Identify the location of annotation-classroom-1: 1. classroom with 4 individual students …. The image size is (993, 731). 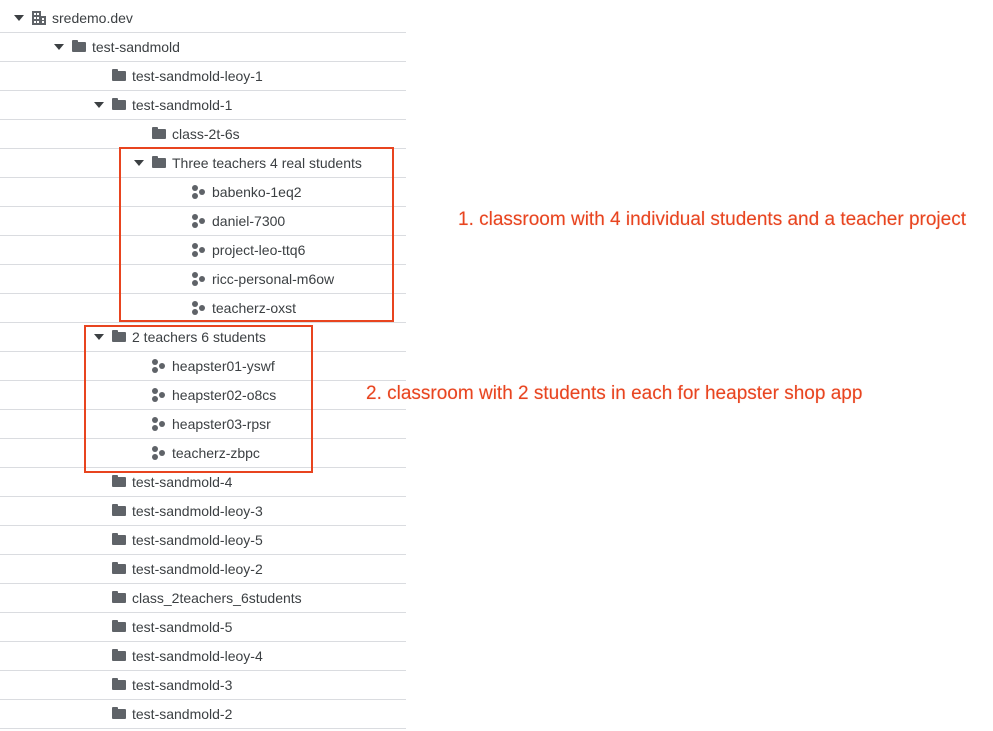
(712, 219).